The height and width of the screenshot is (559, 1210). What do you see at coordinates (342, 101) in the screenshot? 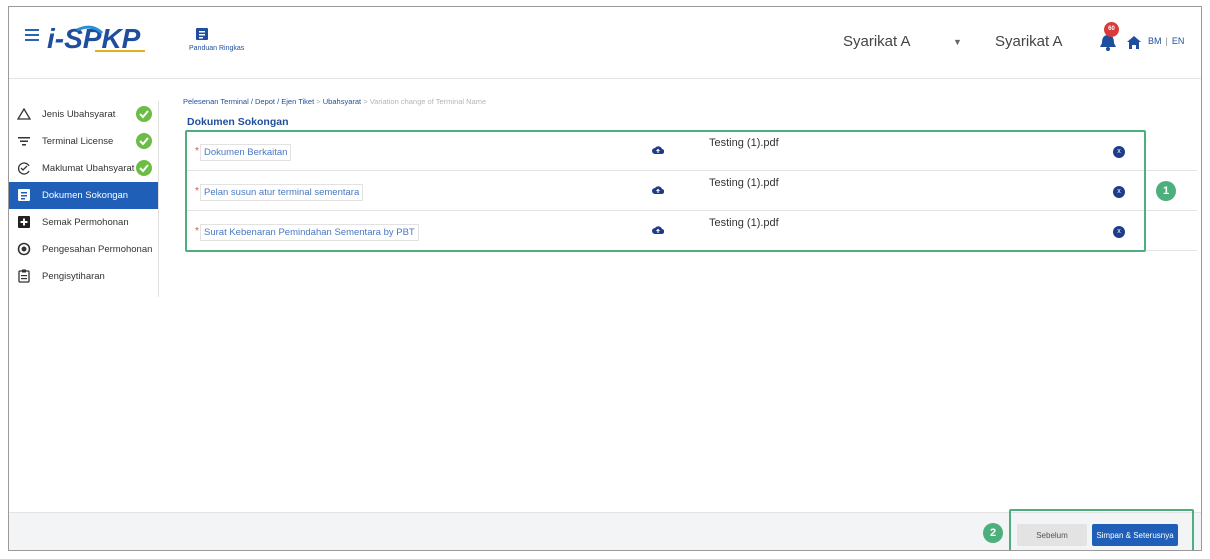
I see `breadcrumb-link-ubahsyarat: Ubahsyarat` at bounding box center [342, 101].